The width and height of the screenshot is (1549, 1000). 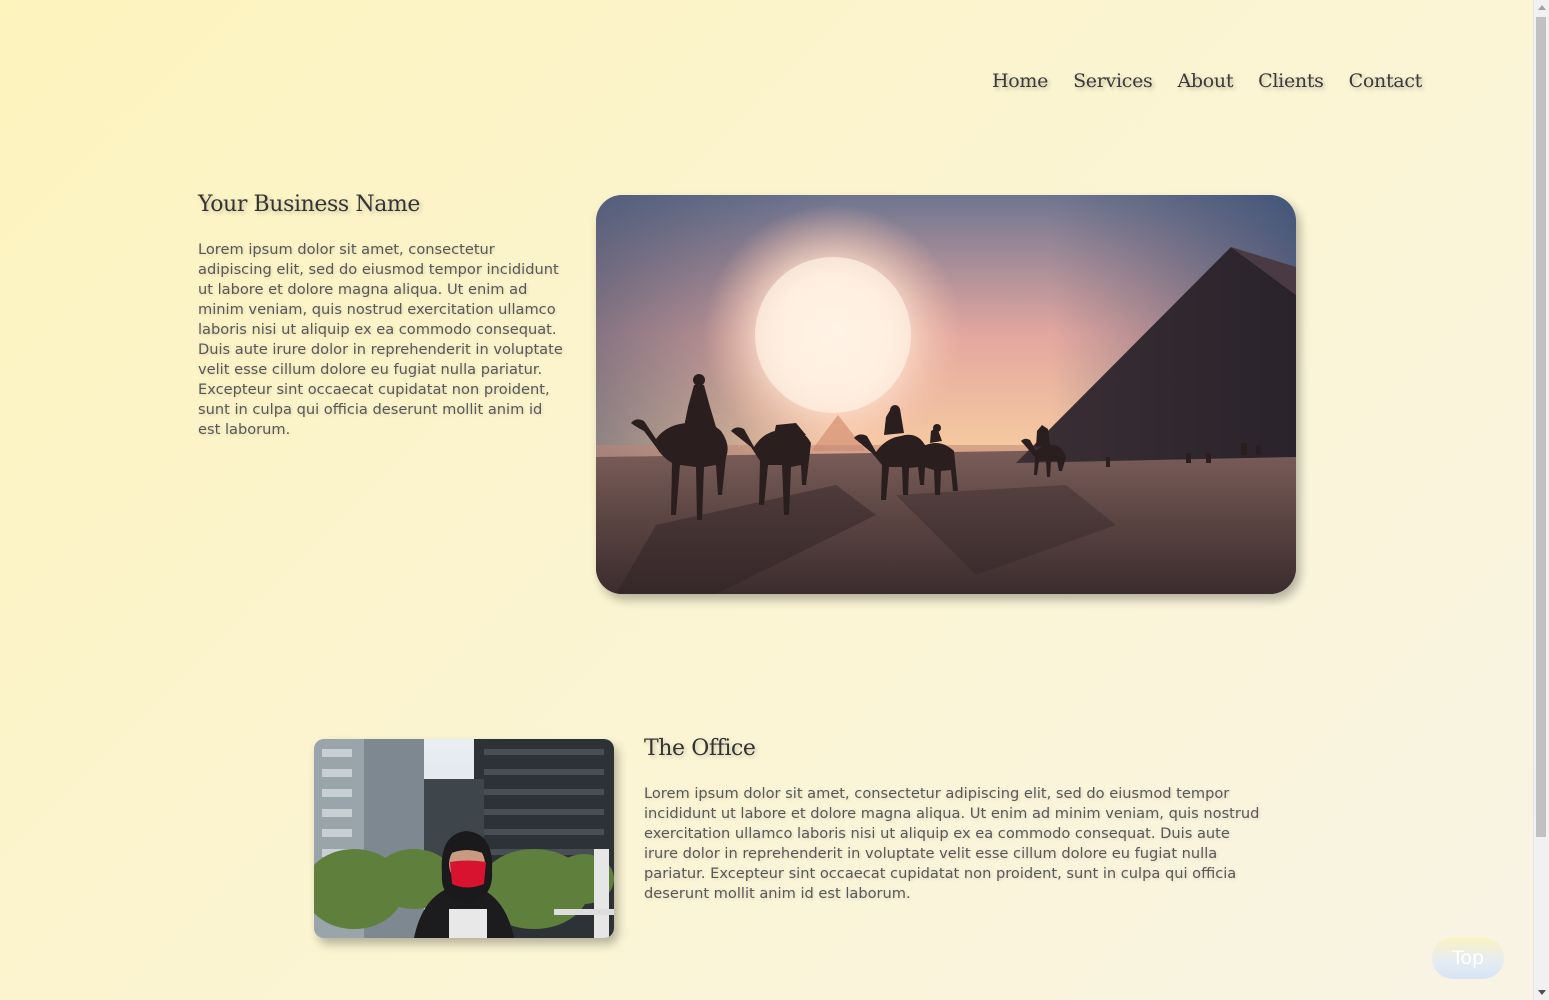 I want to click on nav-contact-link: Contact, so click(x=1386, y=81).